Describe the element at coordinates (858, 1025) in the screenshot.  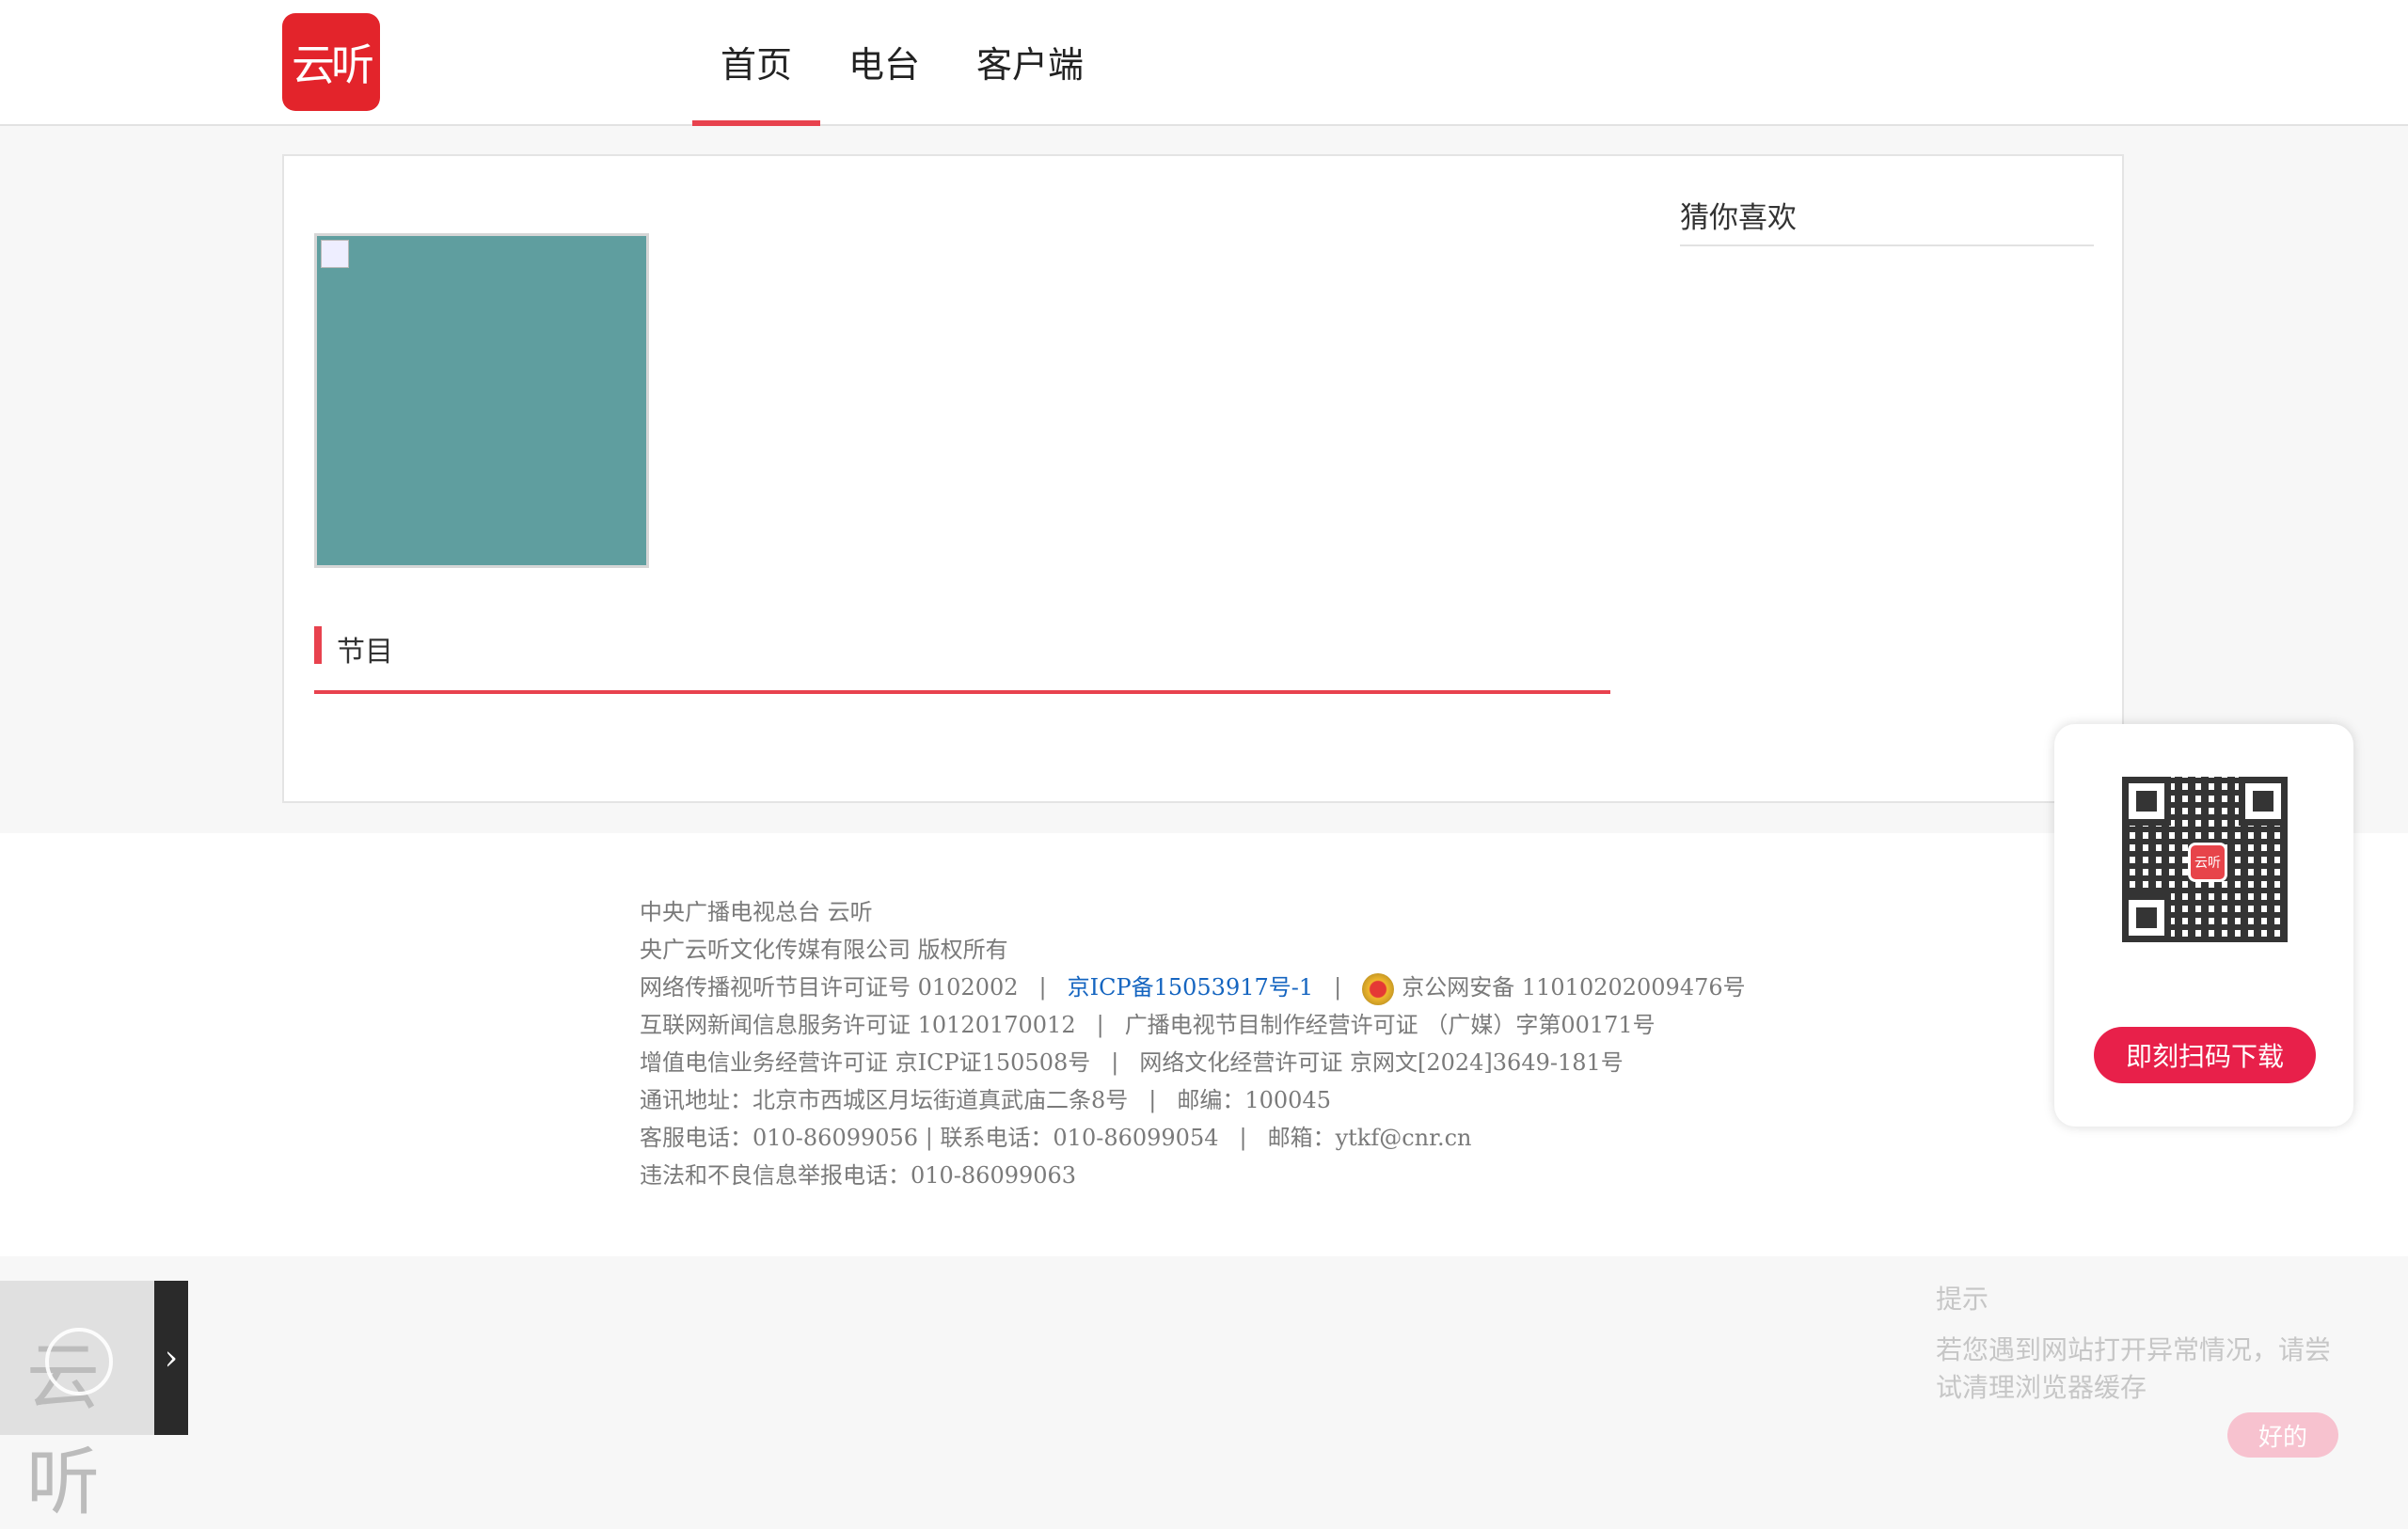
I see `news-license: 互联网新闻信息服务许可证 10120170012` at that location.